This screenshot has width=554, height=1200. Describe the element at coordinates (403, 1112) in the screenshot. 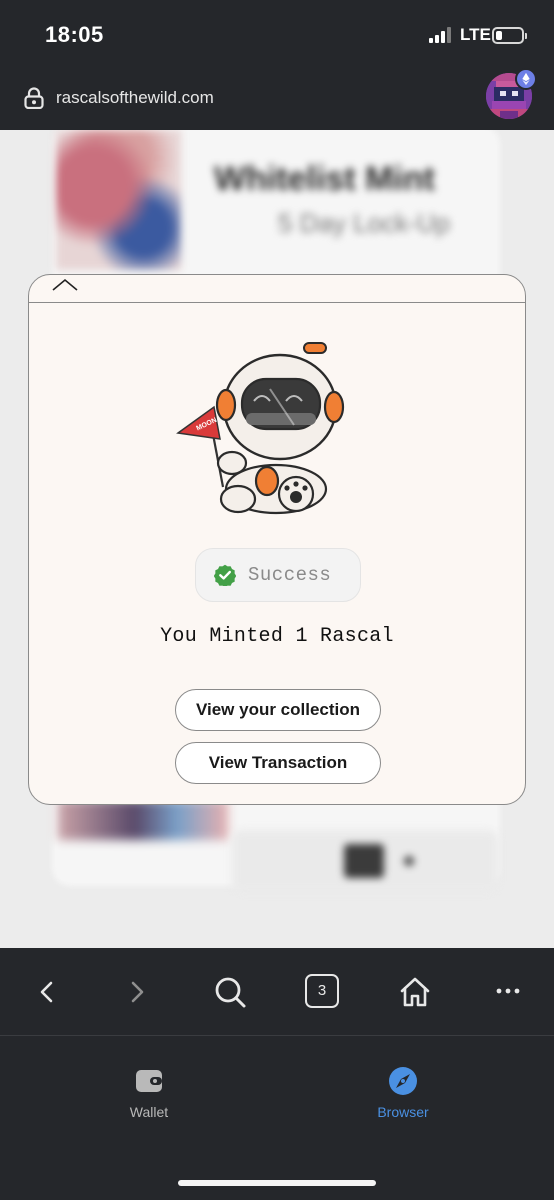

I see `nav-label-browser: Browser` at that location.